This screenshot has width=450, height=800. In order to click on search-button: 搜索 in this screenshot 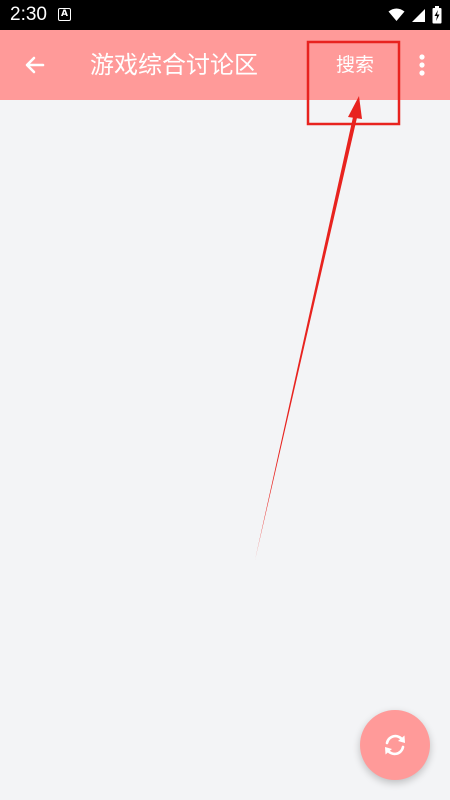, I will do `click(355, 65)`.